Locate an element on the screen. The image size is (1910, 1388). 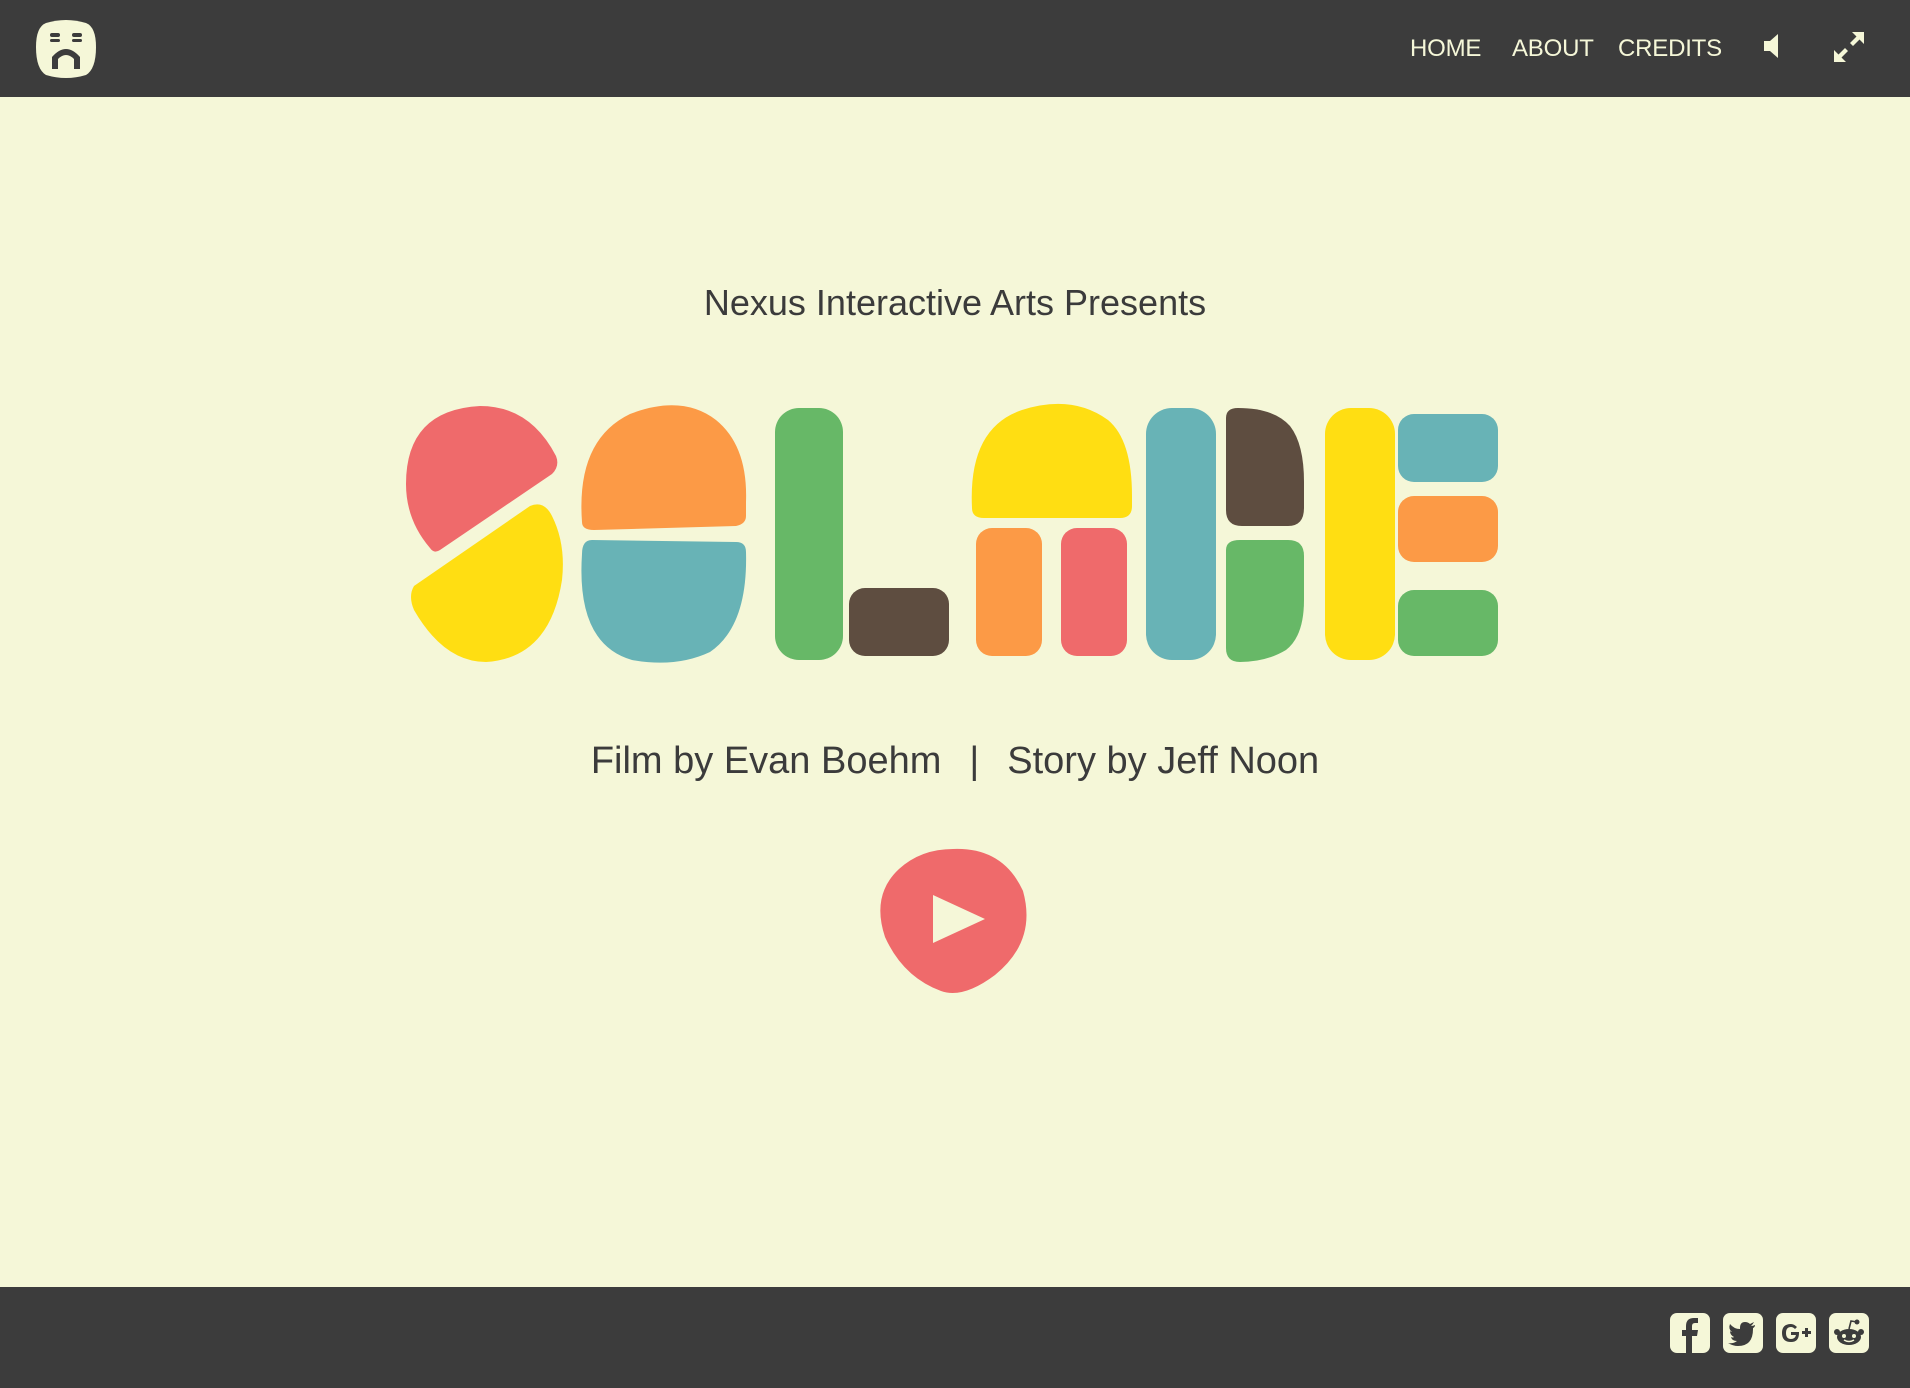
speaker-icon is located at coordinates (1774, 46).